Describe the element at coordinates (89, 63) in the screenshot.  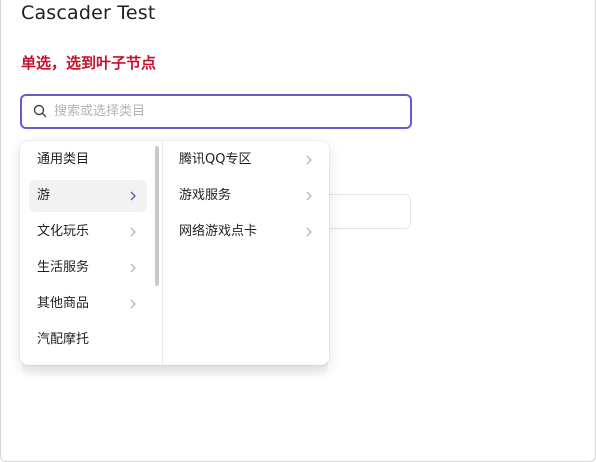
I see `section-label: 单选，选到叶子节点` at that location.